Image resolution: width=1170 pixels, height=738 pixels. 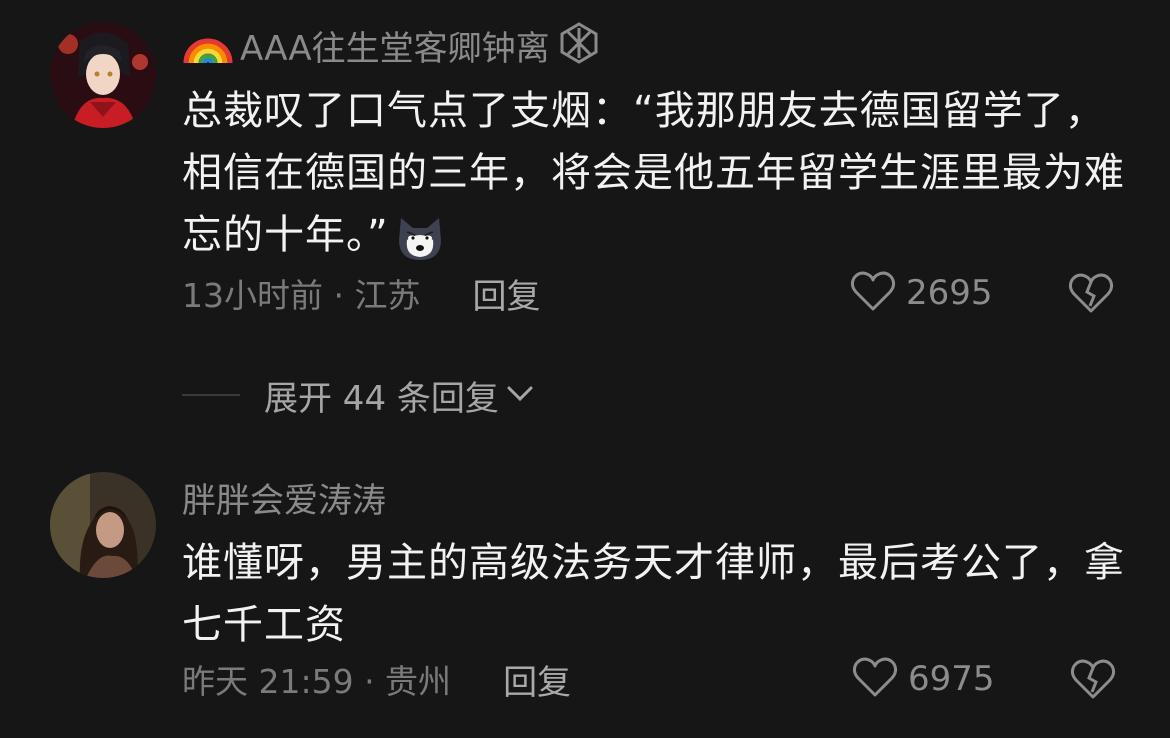 I want to click on username-row: 胖胖会爱涛涛, so click(x=284, y=497).